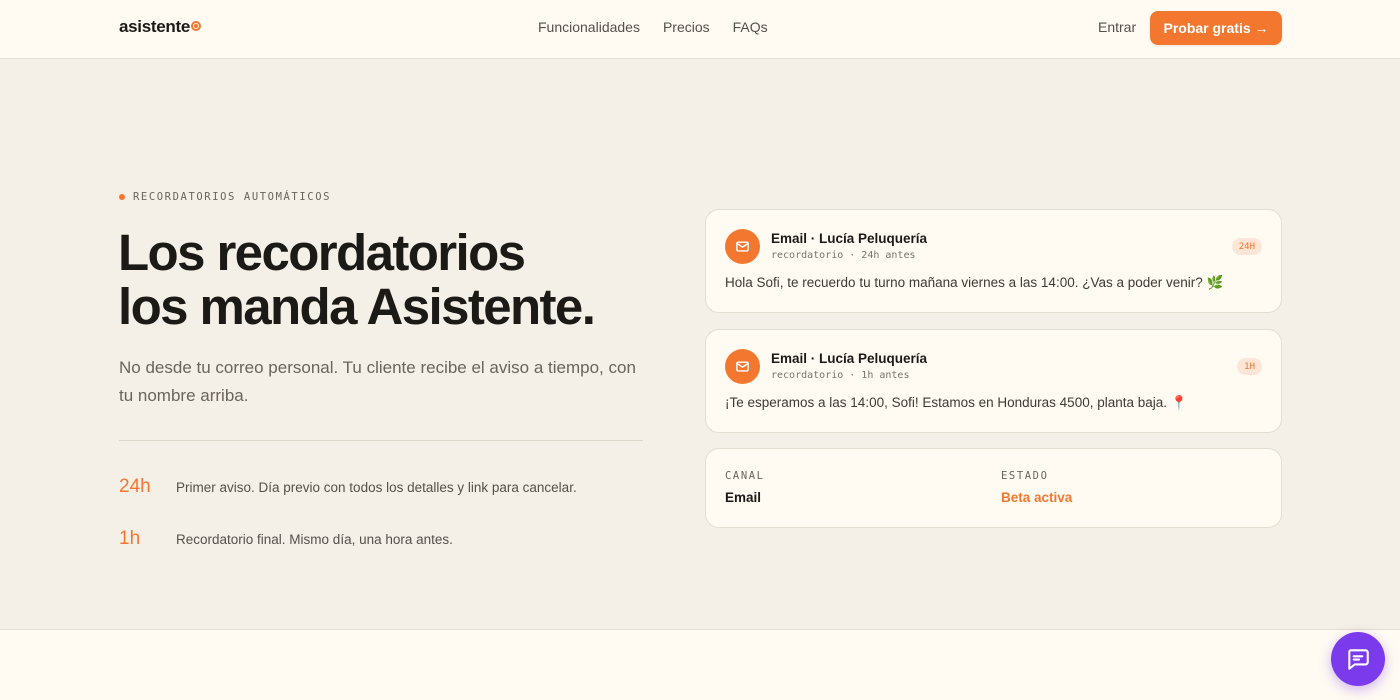 This screenshot has height=700, width=1400. What do you see at coordinates (993, 488) in the screenshot?
I see `channel-status-card: CANAL Email ESTADO Beta activa` at bounding box center [993, 488].